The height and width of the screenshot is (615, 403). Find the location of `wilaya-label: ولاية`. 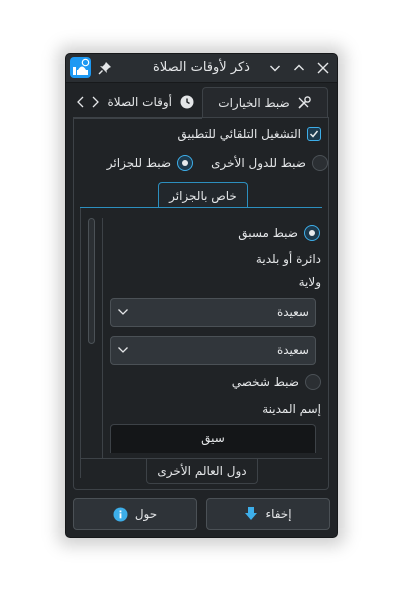

wilaya-label: ولاية is located at coordinates (309, 282).